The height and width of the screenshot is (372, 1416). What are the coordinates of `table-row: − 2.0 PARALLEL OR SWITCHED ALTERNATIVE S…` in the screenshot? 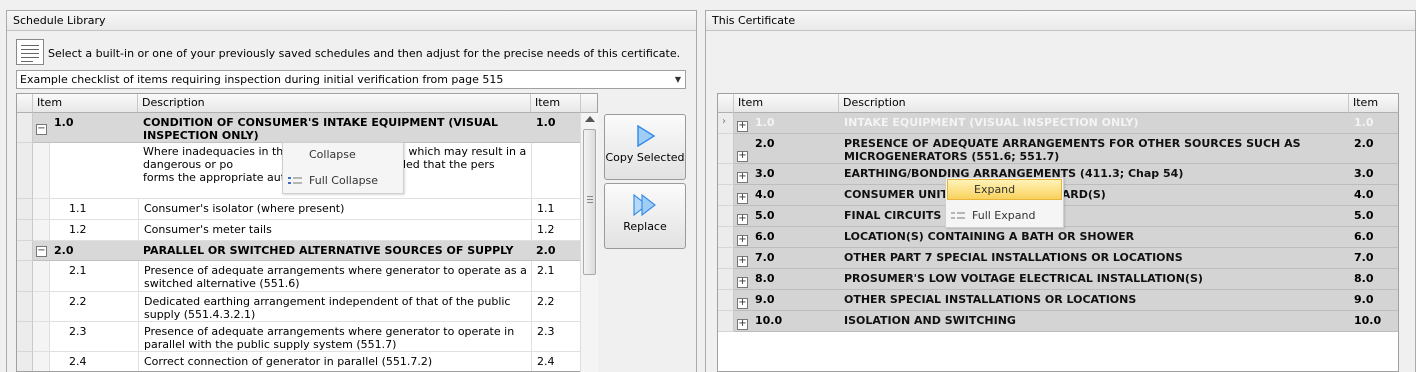 It's located at (299, 251).